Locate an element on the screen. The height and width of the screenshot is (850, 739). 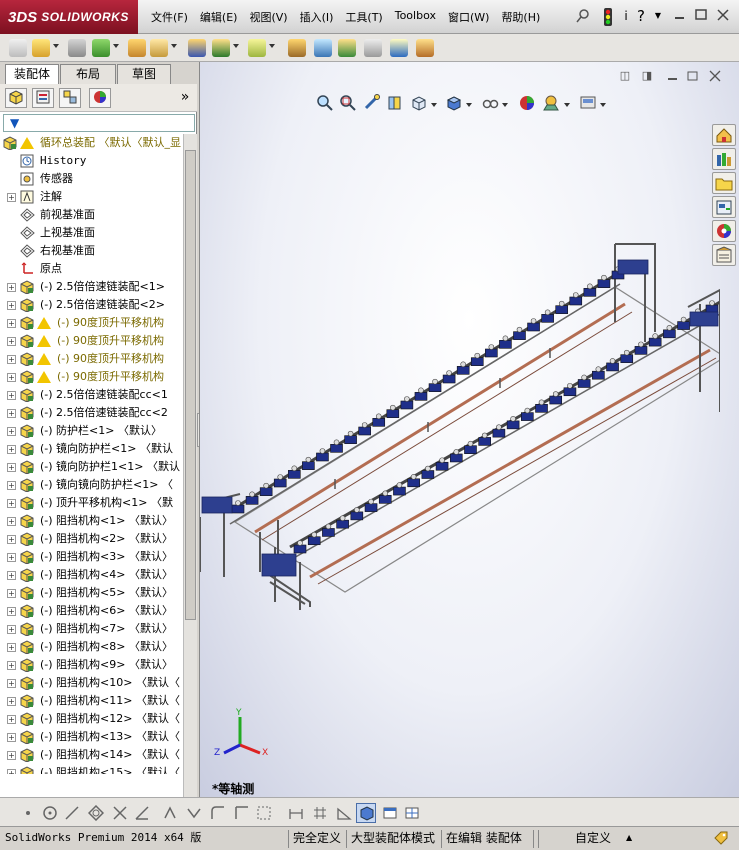
solidworks-logo: 3DS SOLIDWORKS is located at coordinates (69, 17).